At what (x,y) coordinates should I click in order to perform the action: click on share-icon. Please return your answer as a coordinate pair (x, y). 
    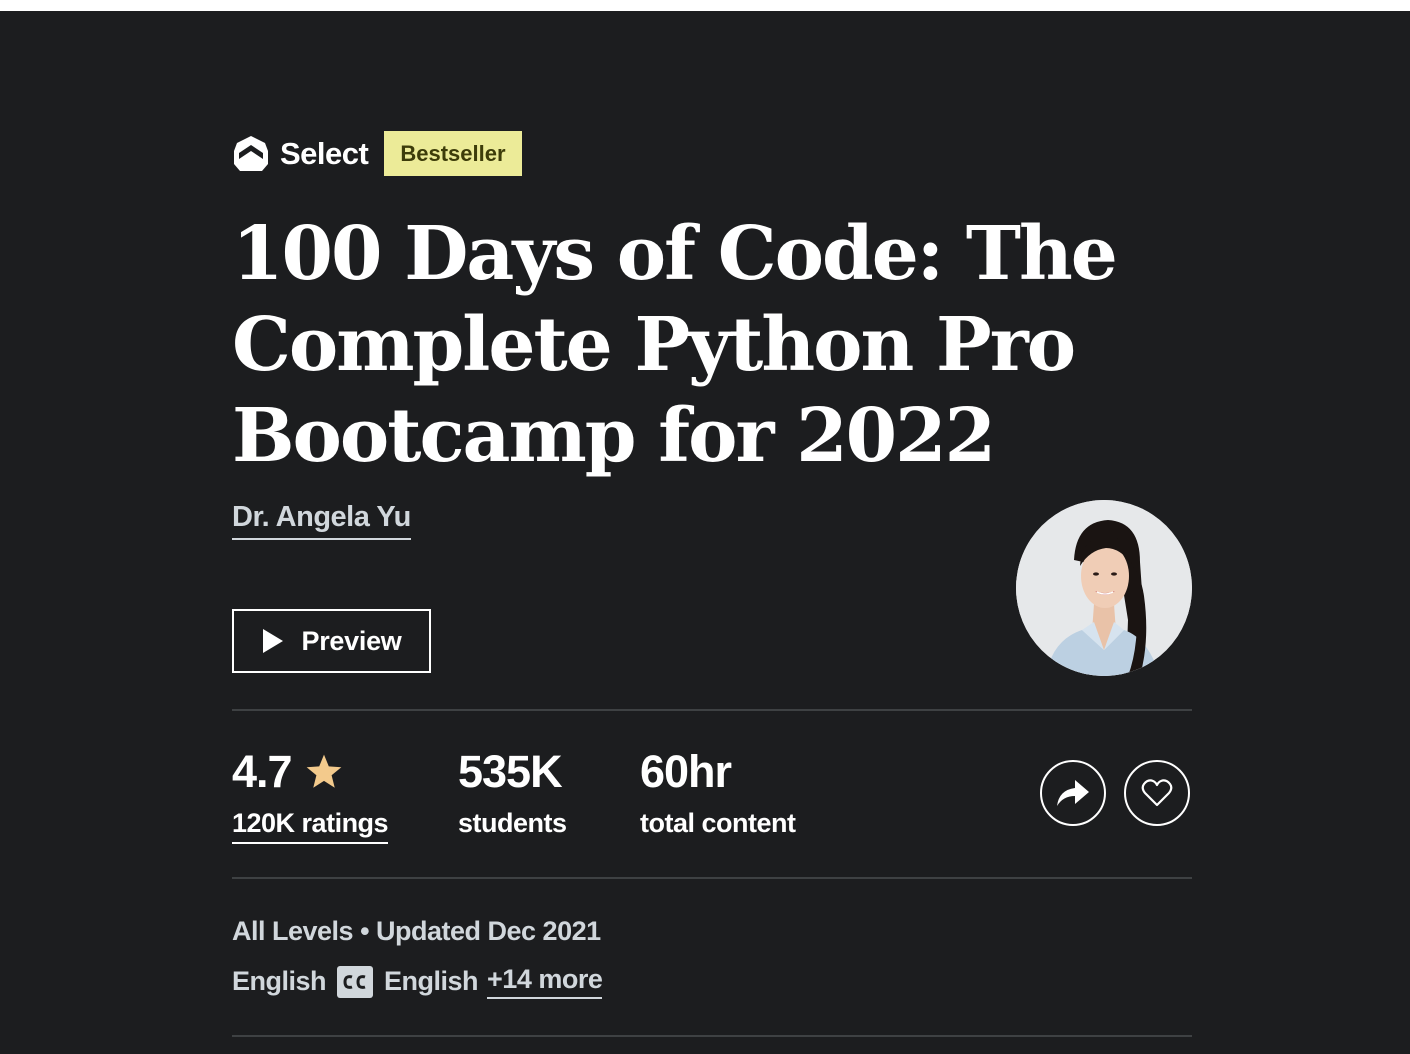
    Looking at the image, I should click on (1073, 793).